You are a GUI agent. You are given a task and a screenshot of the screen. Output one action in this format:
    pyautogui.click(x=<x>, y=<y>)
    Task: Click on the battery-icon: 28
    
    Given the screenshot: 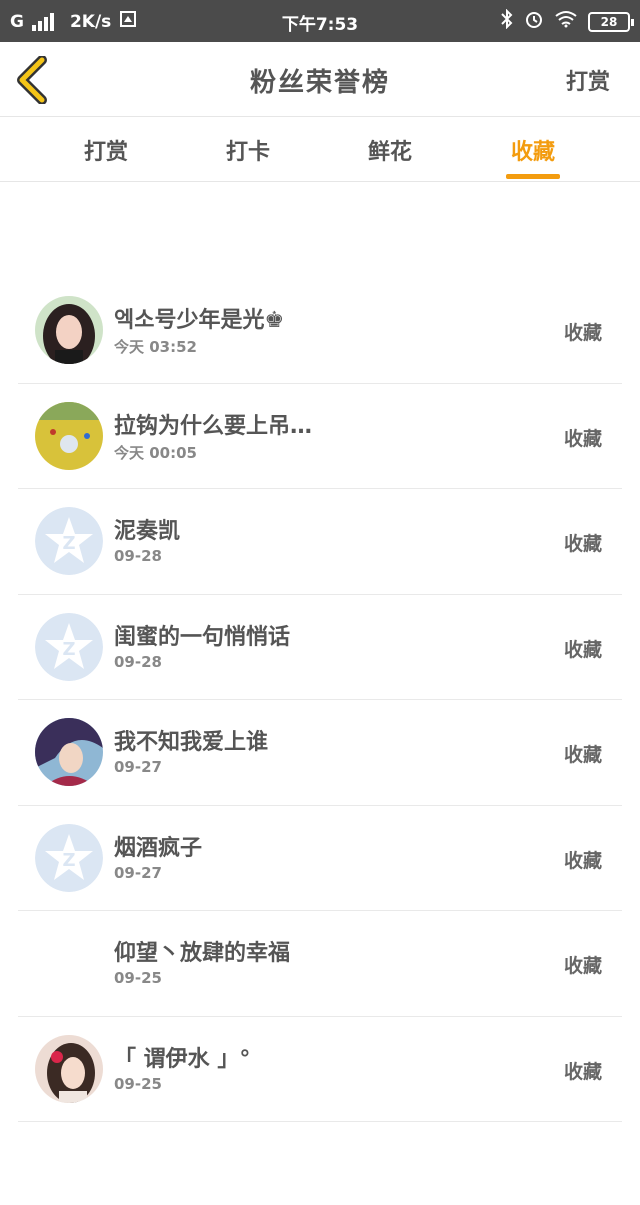 What is the action you would take?
    pyautogui.click(x=611, y=21)
    